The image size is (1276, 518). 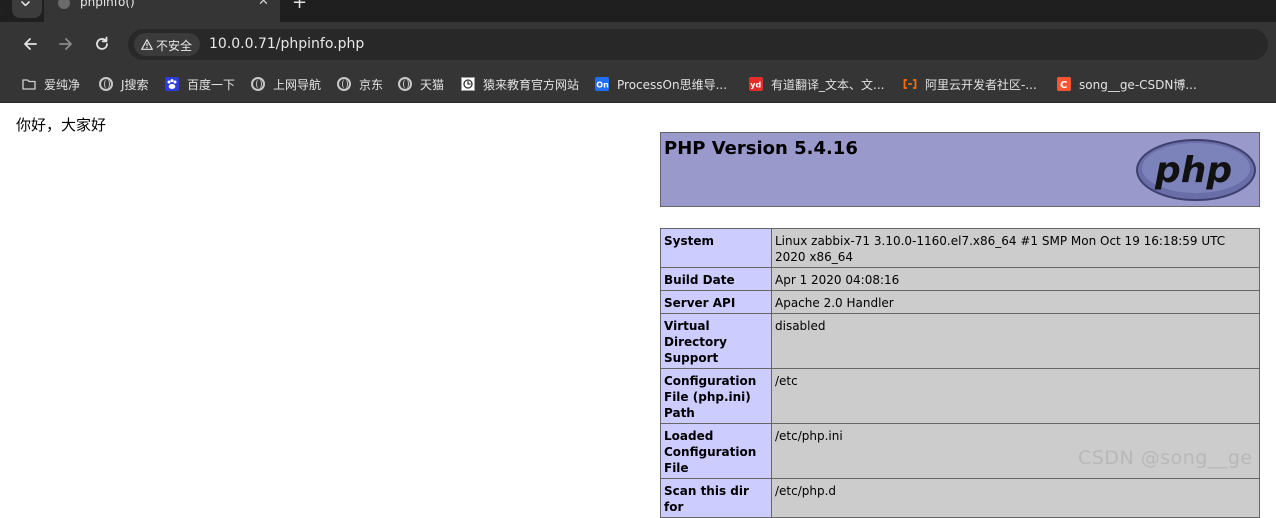 What do you see at coordinates (299, 6) in the screenshot?
I see `new-tab-button: +` at bounding box center [299, 6].